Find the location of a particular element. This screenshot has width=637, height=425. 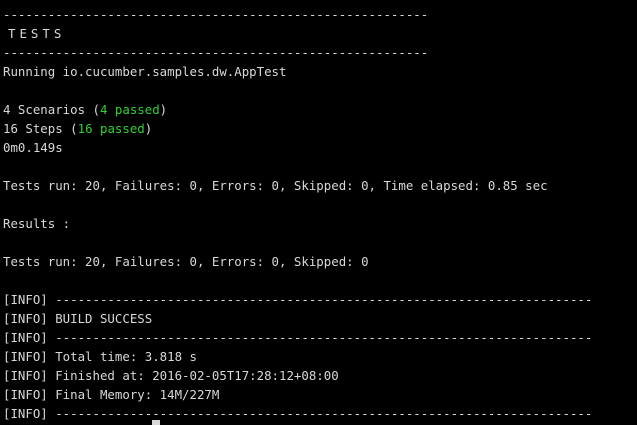

build-success-line: [INFO] BUILD SUCCESS is located at coordinates (78, 318).